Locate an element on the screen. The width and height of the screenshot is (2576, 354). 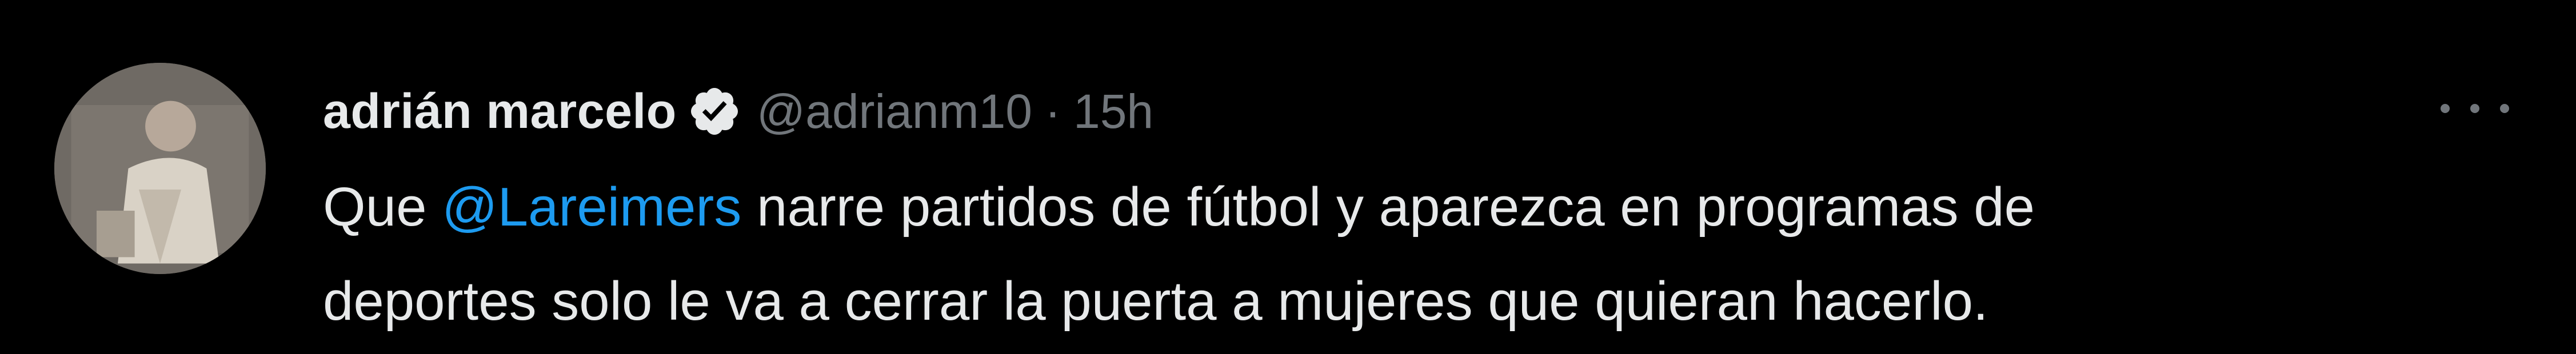
avatar is located at coordinates (160, 168).